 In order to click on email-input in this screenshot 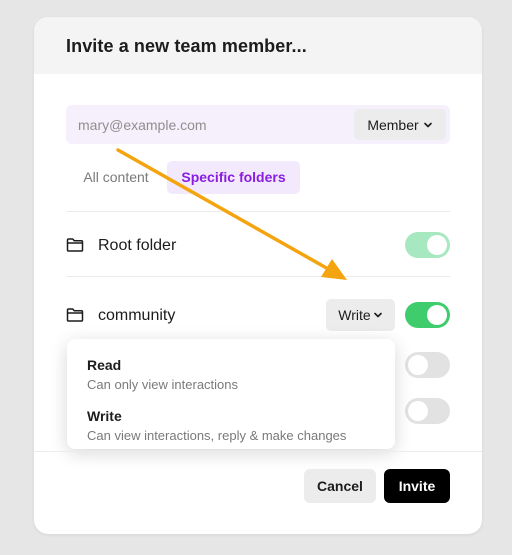, I will do `click(208, 124)`.